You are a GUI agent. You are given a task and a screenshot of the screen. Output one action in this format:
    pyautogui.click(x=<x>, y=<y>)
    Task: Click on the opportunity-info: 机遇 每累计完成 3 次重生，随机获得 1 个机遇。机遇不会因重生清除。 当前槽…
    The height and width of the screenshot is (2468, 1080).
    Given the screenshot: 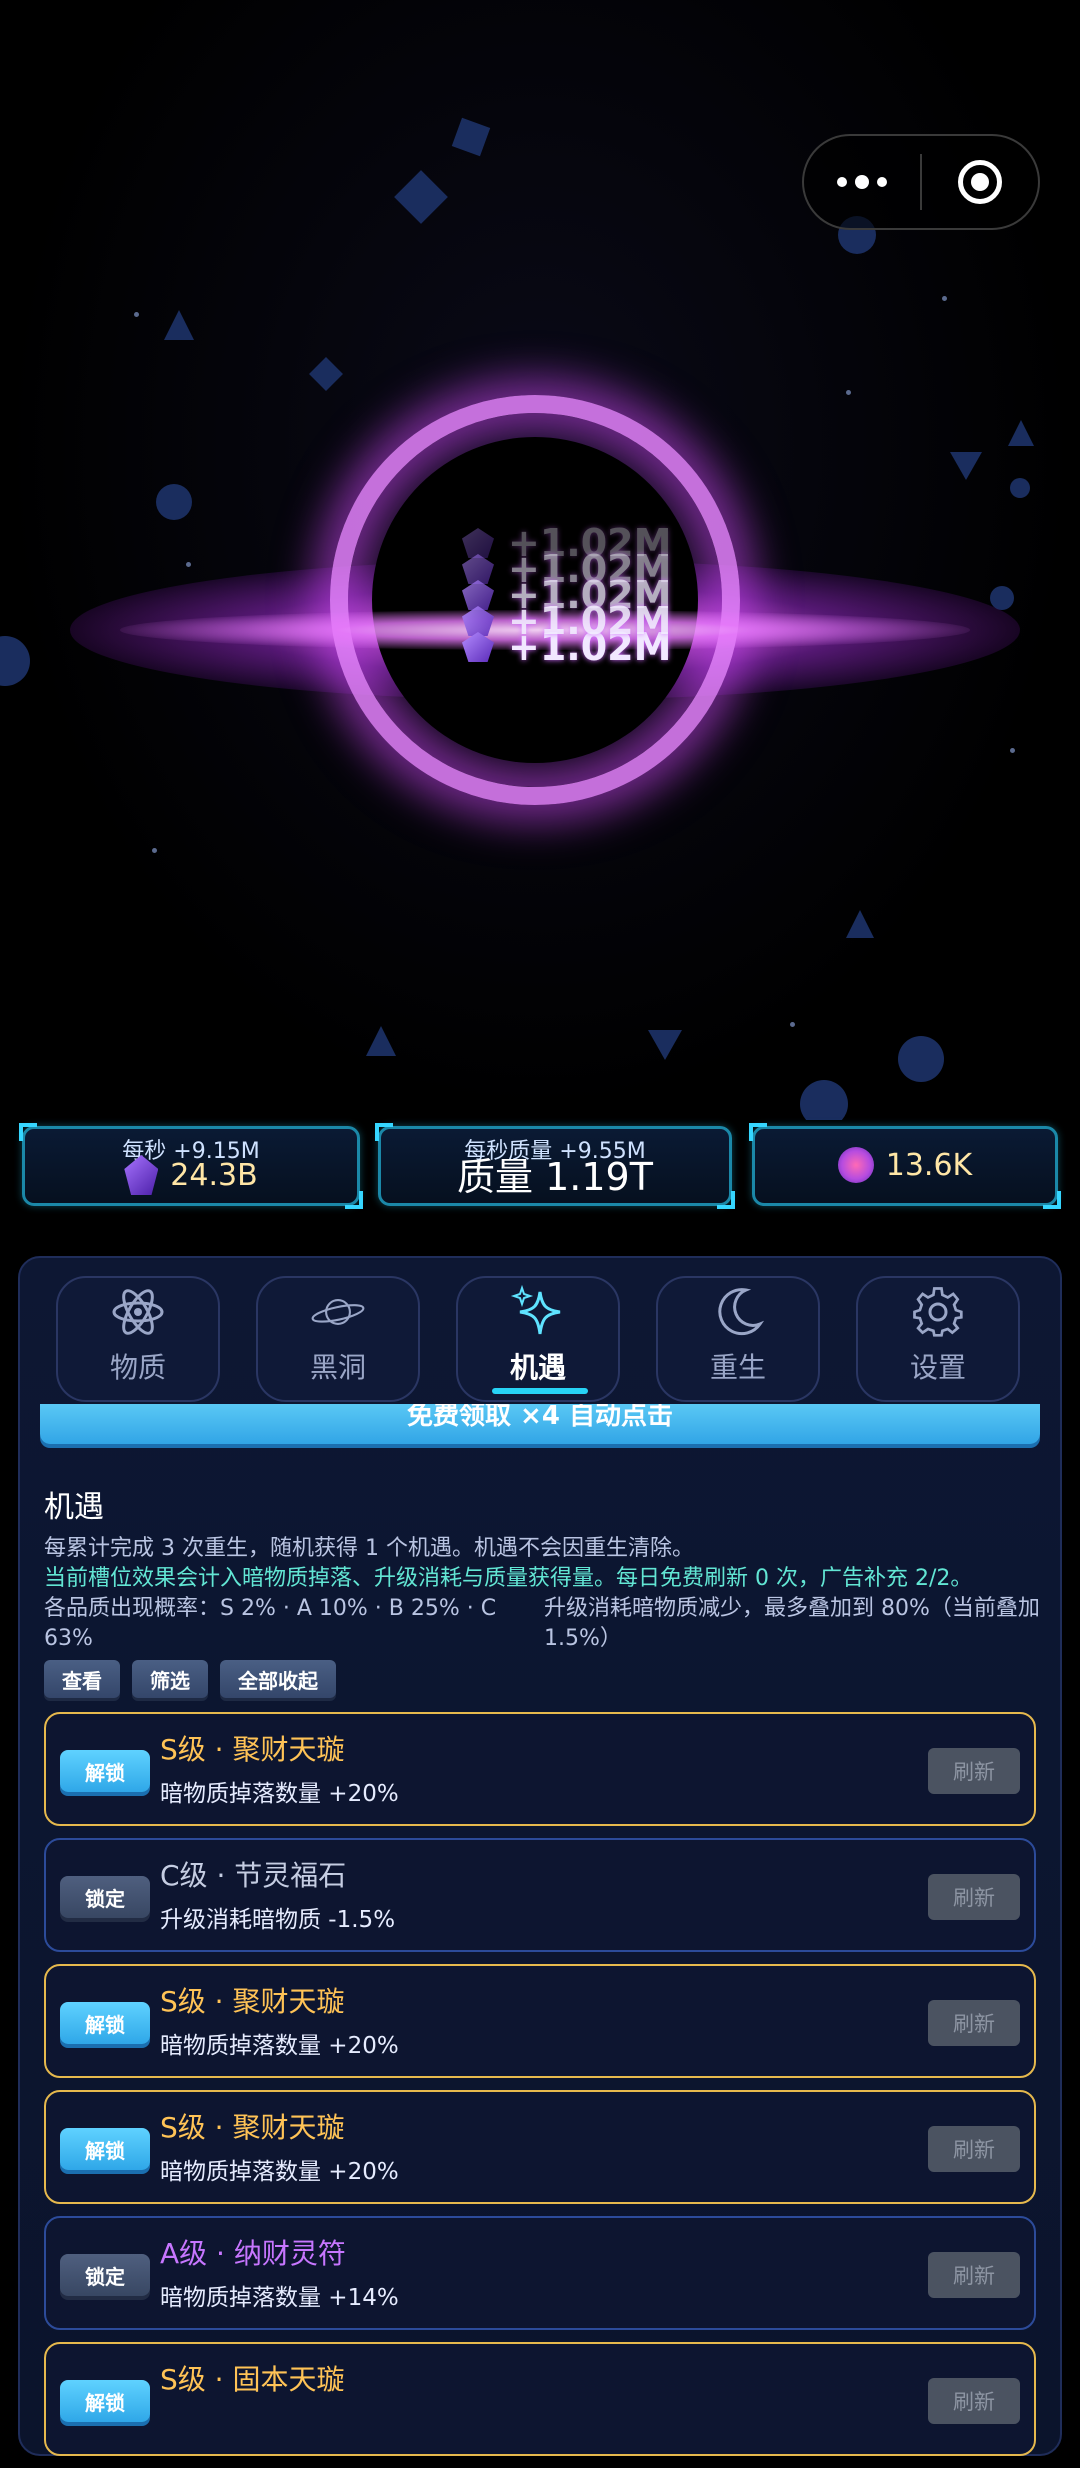 What is the action you would take?
    pyautogui.click(x=544, y=1590)
    